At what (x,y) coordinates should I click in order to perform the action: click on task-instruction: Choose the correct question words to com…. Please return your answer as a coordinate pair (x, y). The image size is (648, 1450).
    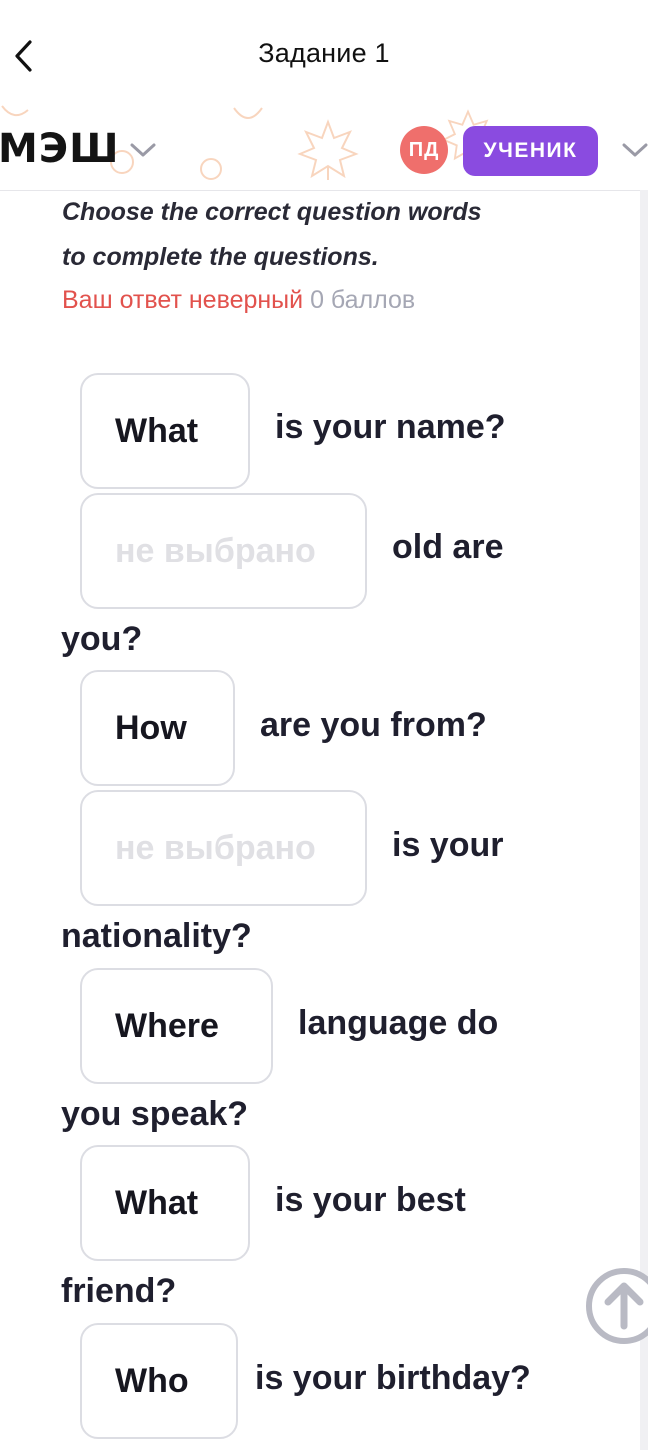
    Looking at the image, I should click on (322, 235).